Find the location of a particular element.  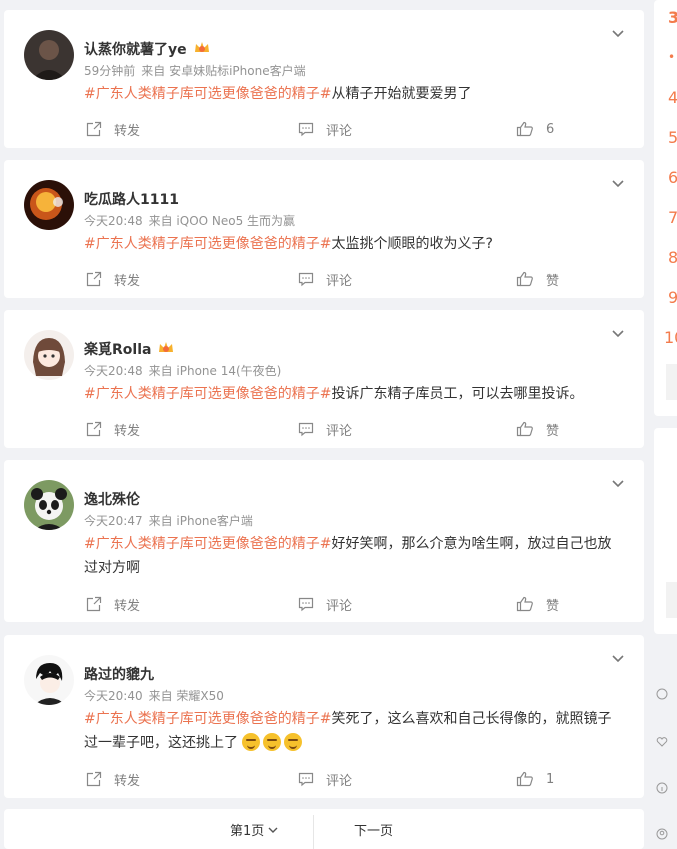

heart-icon is located at coordinates (662, 742).